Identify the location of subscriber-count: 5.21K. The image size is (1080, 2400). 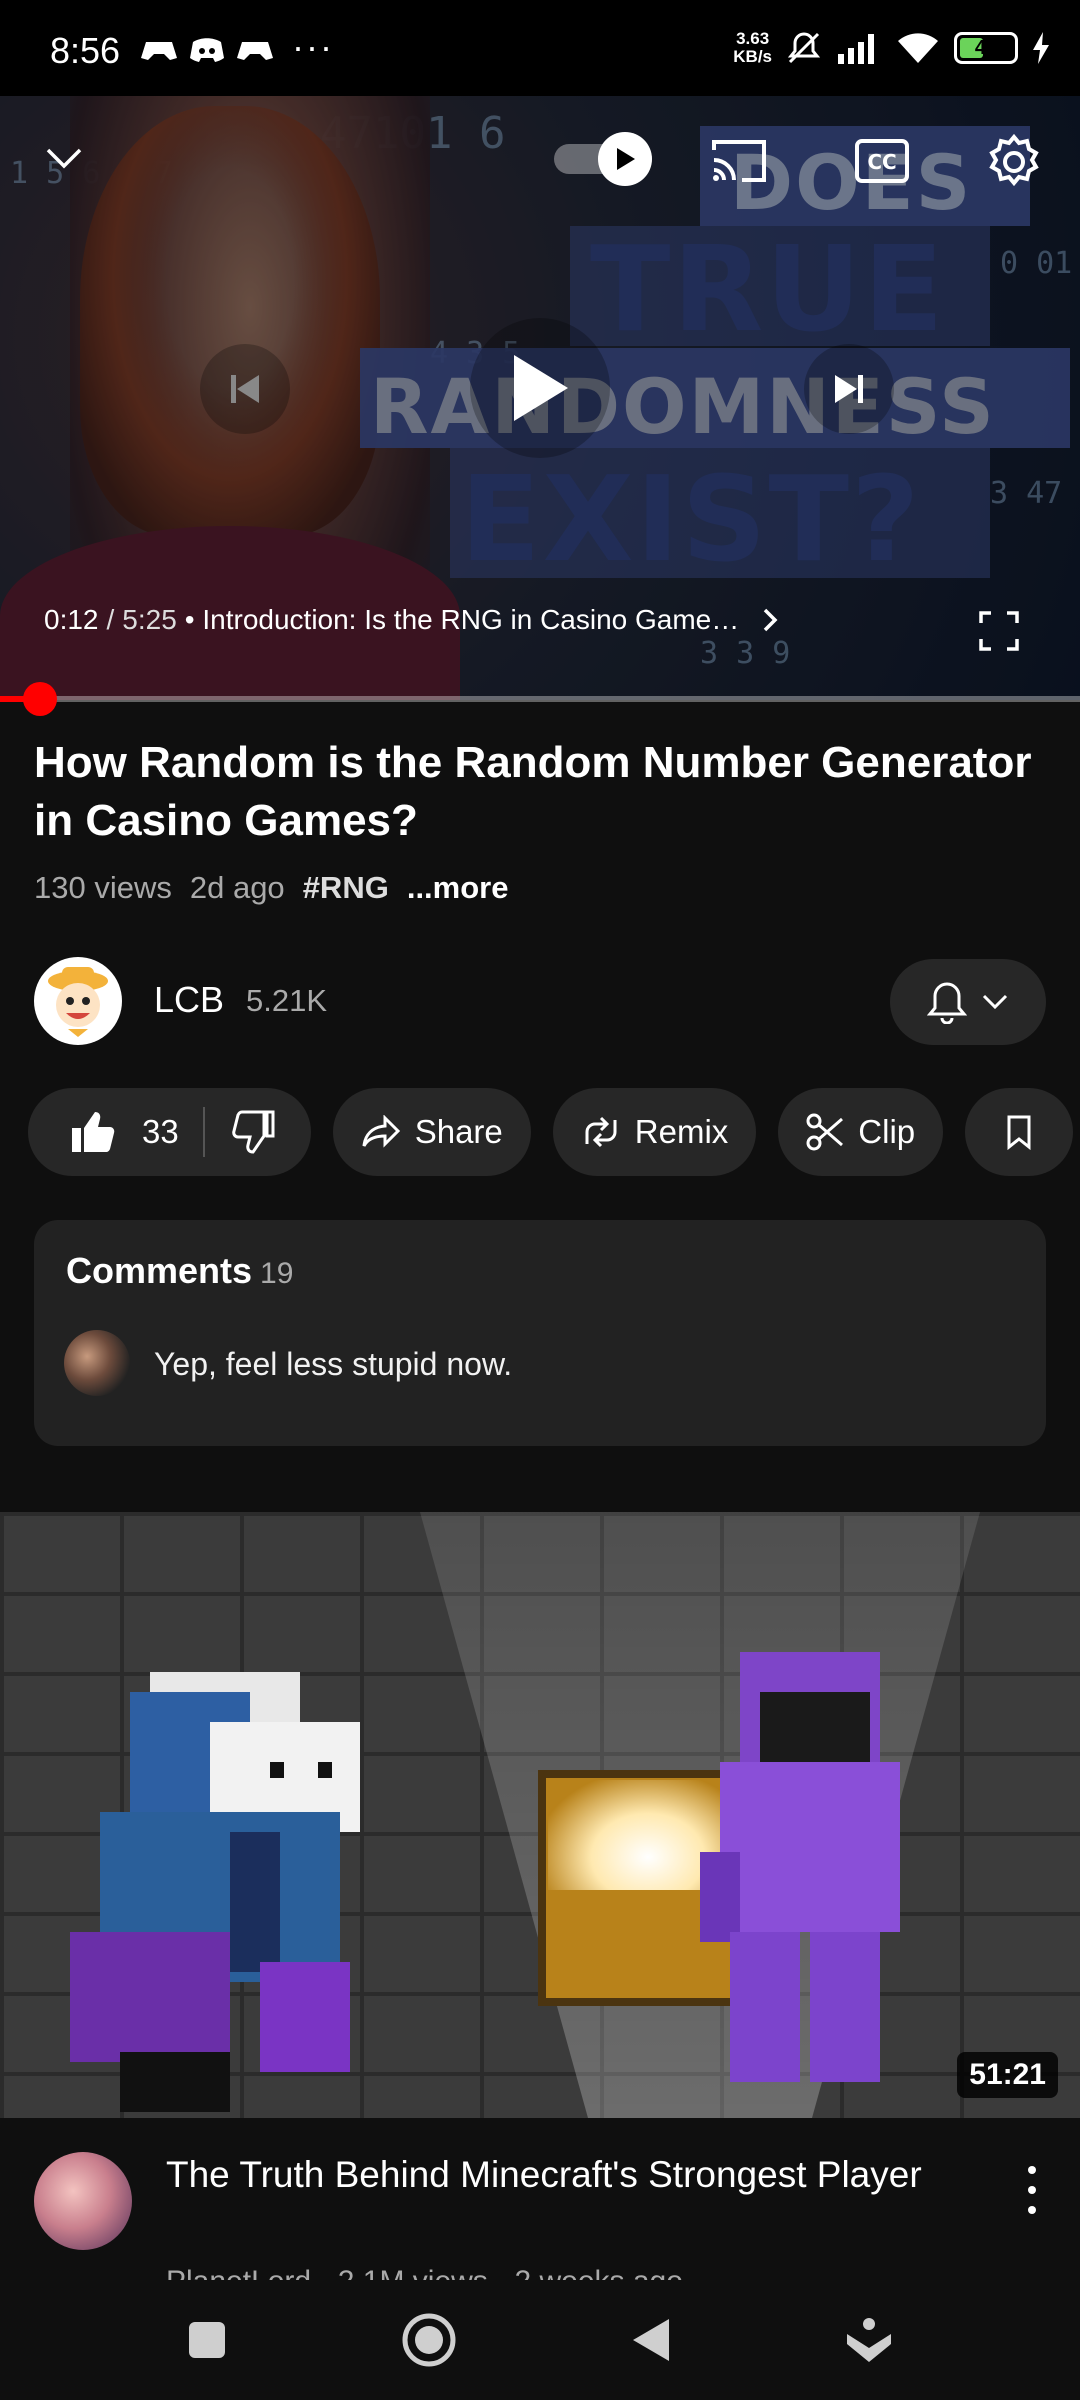
(287, 1000).